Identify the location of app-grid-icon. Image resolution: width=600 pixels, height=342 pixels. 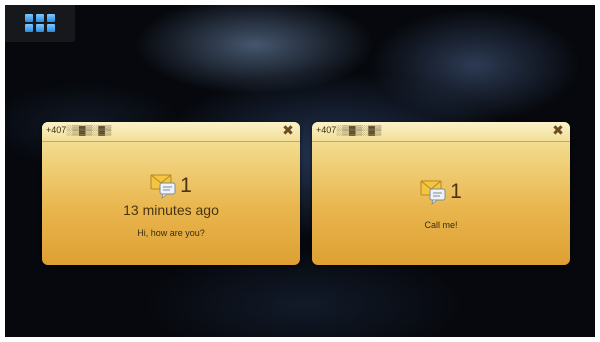
(40, 23).